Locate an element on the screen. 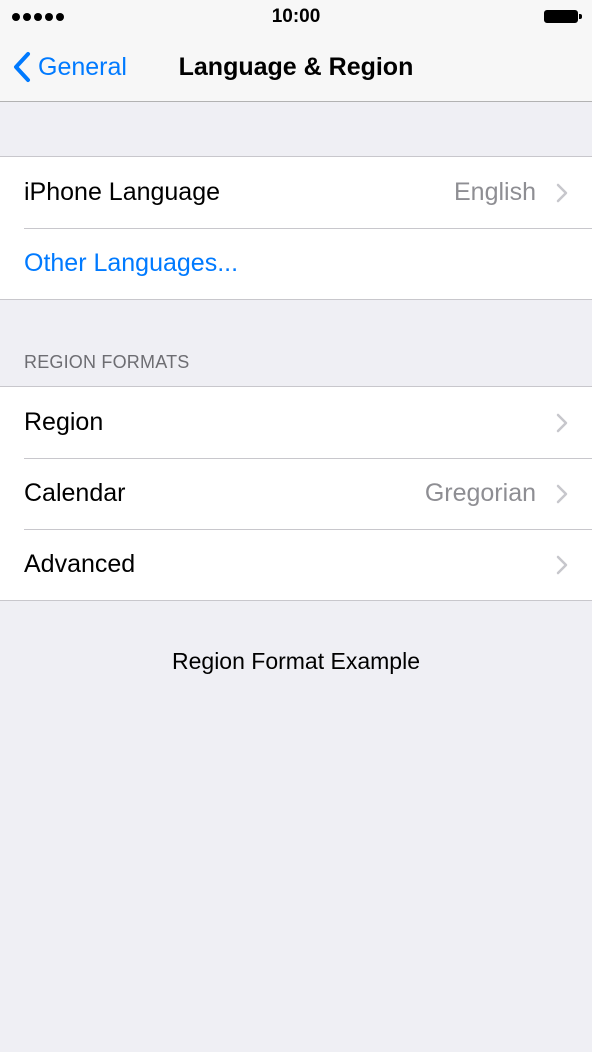 This screenshot has width=592, height=1052. iphone-language-value: English is located at coordinates (495, 192).